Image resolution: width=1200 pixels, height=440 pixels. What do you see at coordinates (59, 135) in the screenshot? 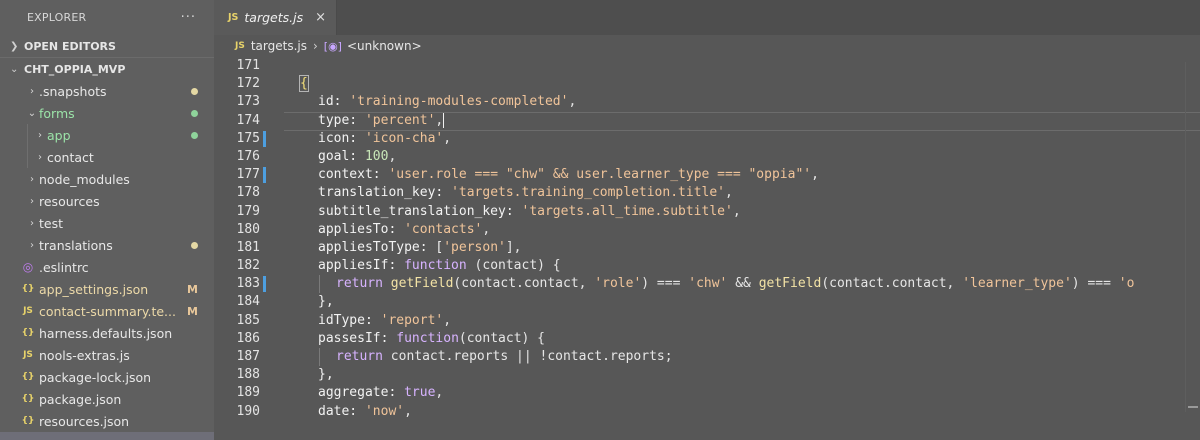
I see `tree-item-label: app` at bounding box center [59, 135].